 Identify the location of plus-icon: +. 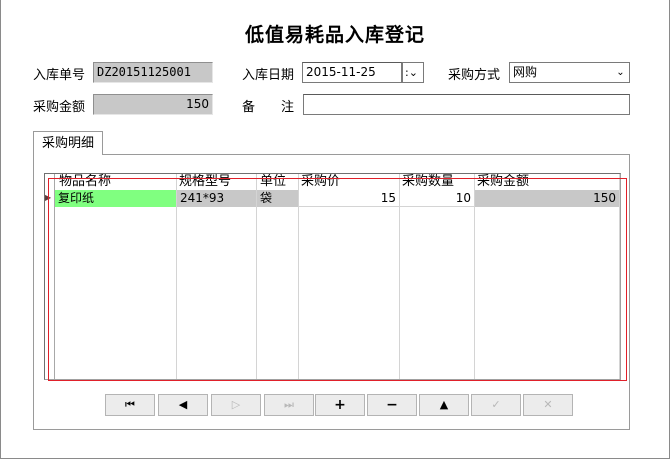
(340, 405).